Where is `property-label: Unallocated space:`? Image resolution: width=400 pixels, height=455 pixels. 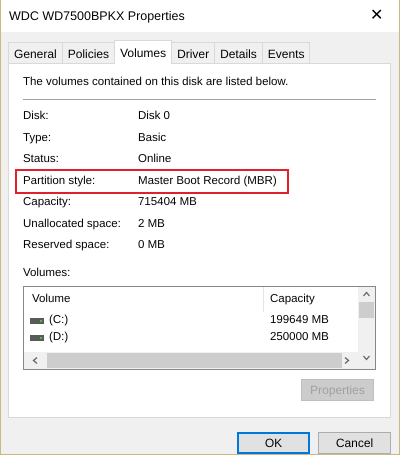 property-label: Unallocated space: is located at coordinates (72, 224).